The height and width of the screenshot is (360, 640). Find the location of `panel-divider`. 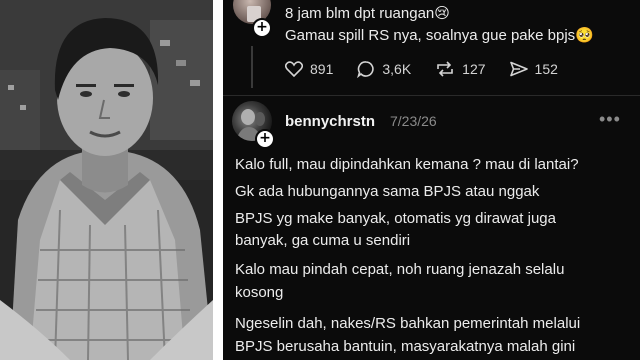

panel-divider is located at coordinates (218, 180).